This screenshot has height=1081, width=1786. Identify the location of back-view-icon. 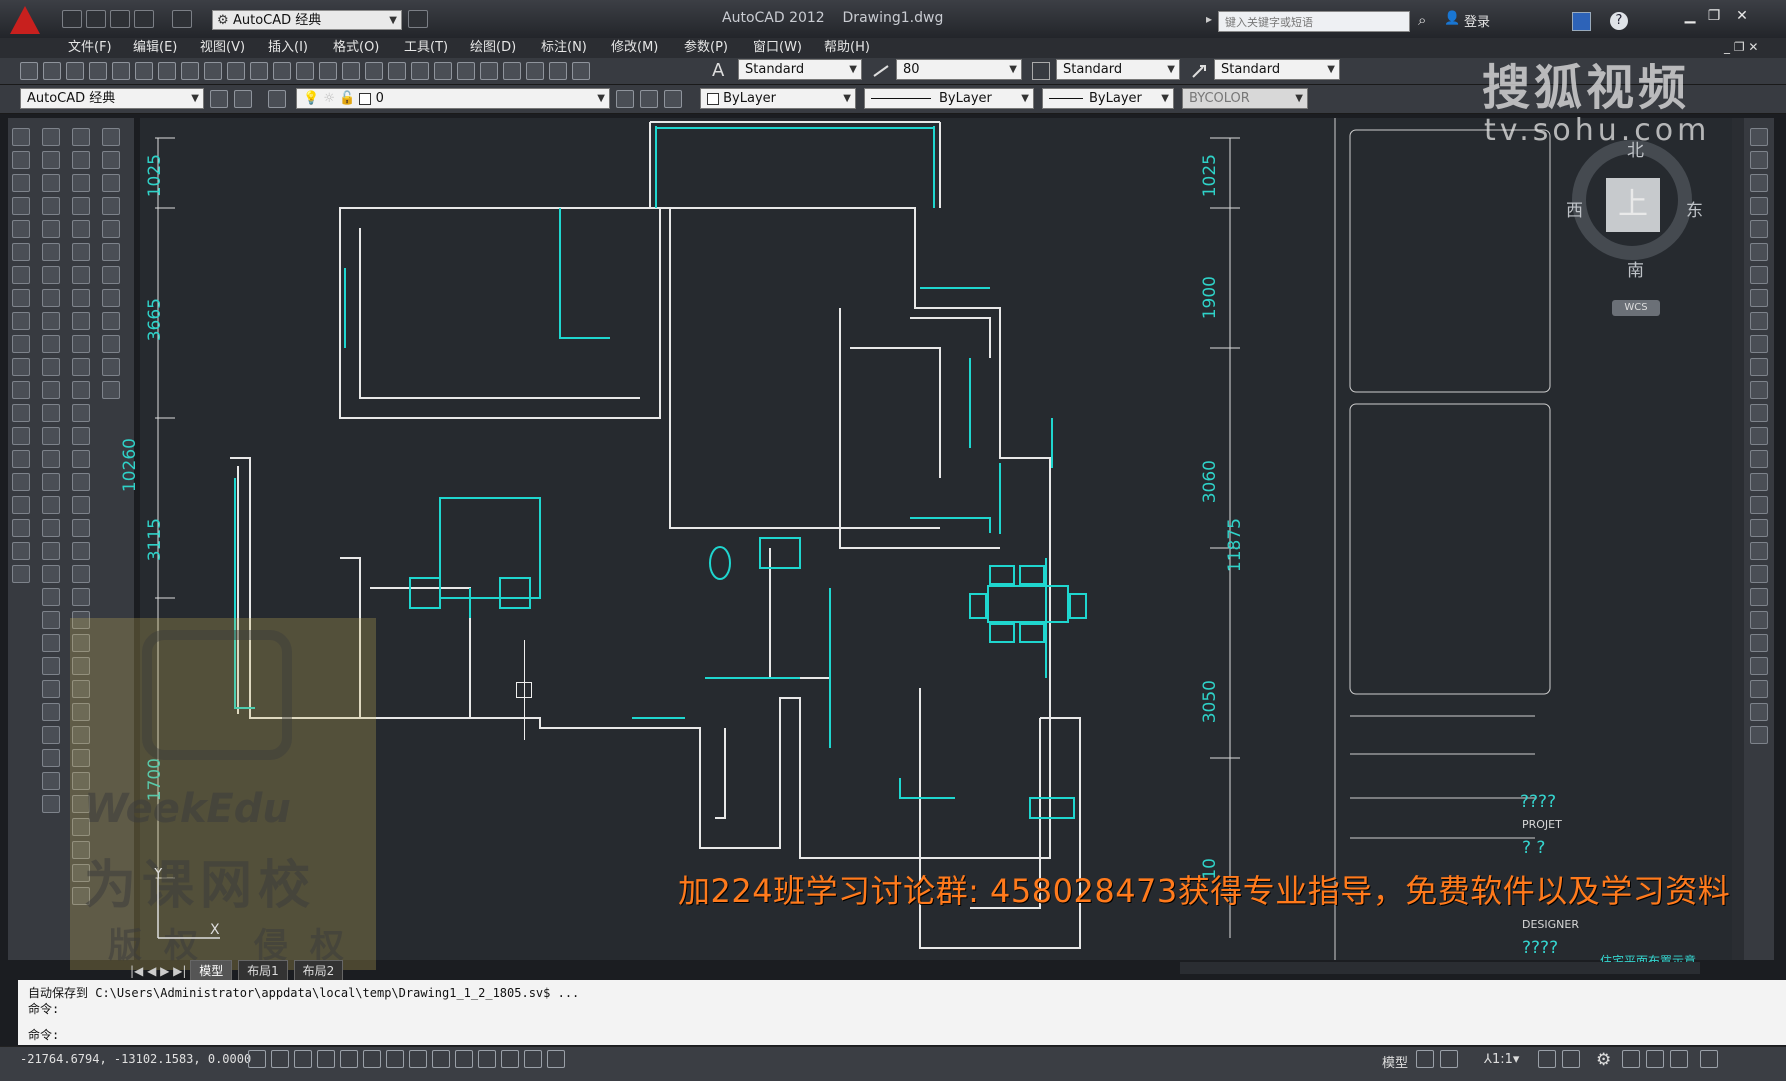
(111, 252).